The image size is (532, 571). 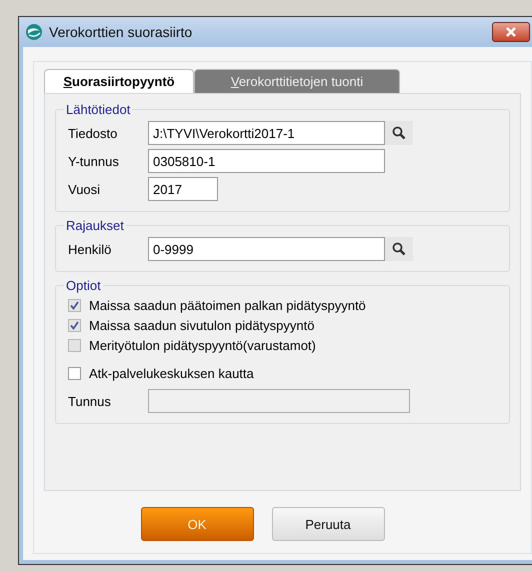 I want to click on field-label: Y-tunnus, so click(x=94, y=161).